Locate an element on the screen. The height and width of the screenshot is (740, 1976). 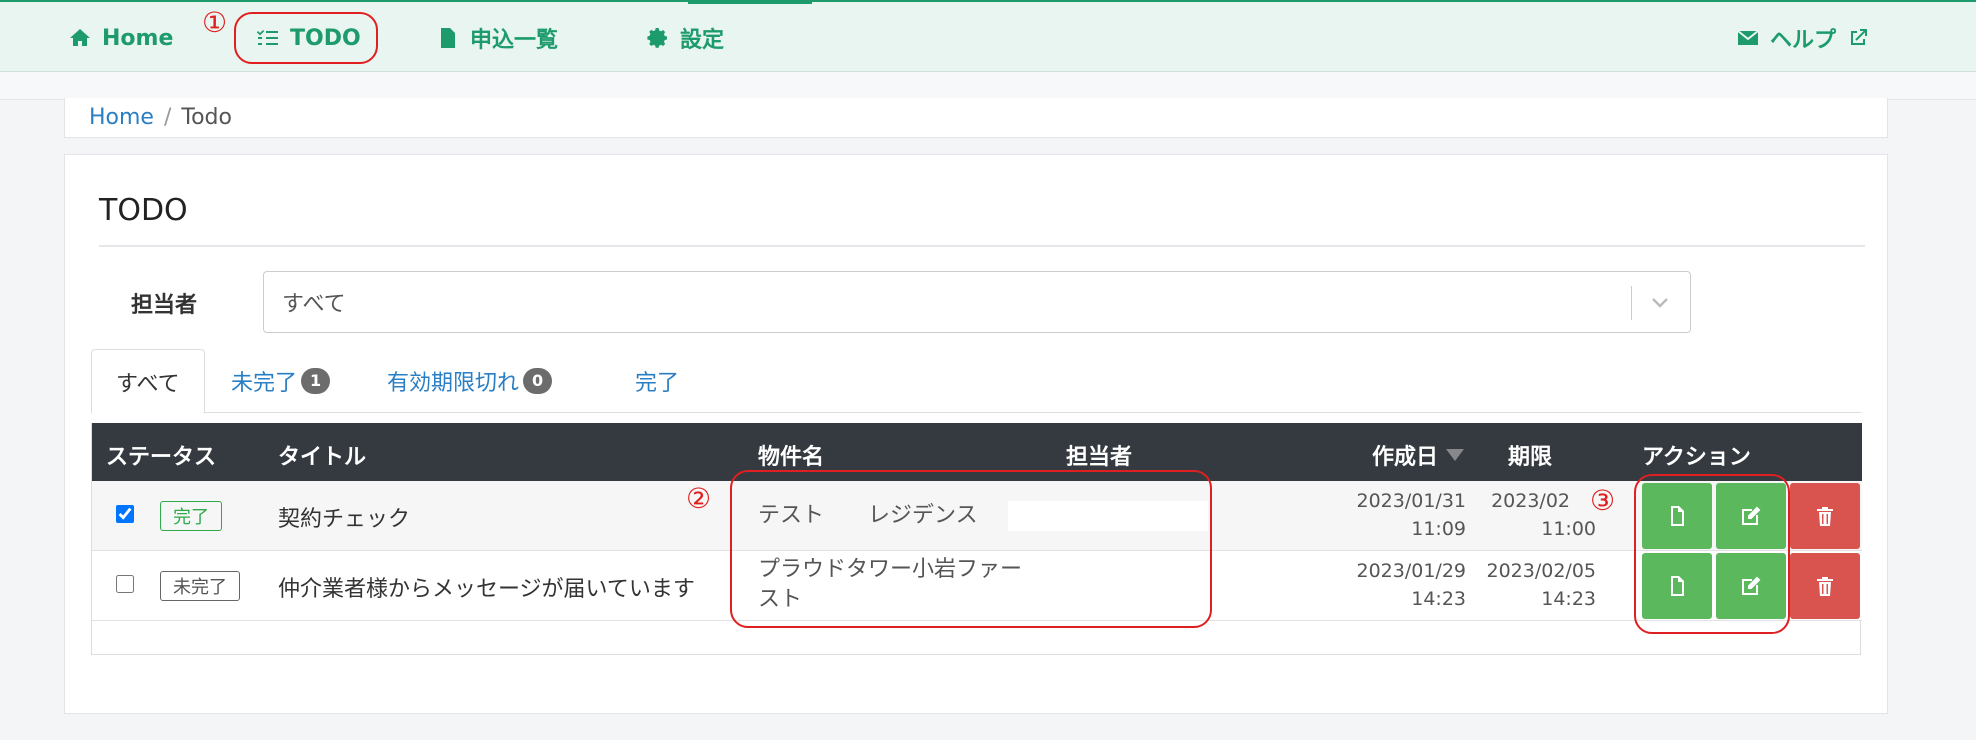
row-deadline: 2023/02/05 14:23 is located at coordinates (1536, 585).